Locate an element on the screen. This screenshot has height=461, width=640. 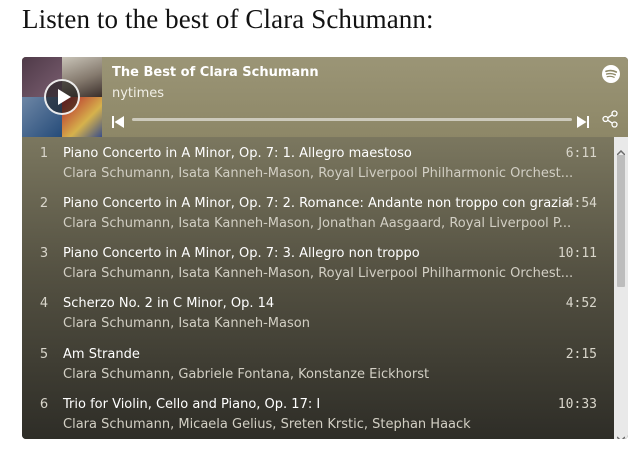
track-number: 6 is located at coordinates (44, 404).